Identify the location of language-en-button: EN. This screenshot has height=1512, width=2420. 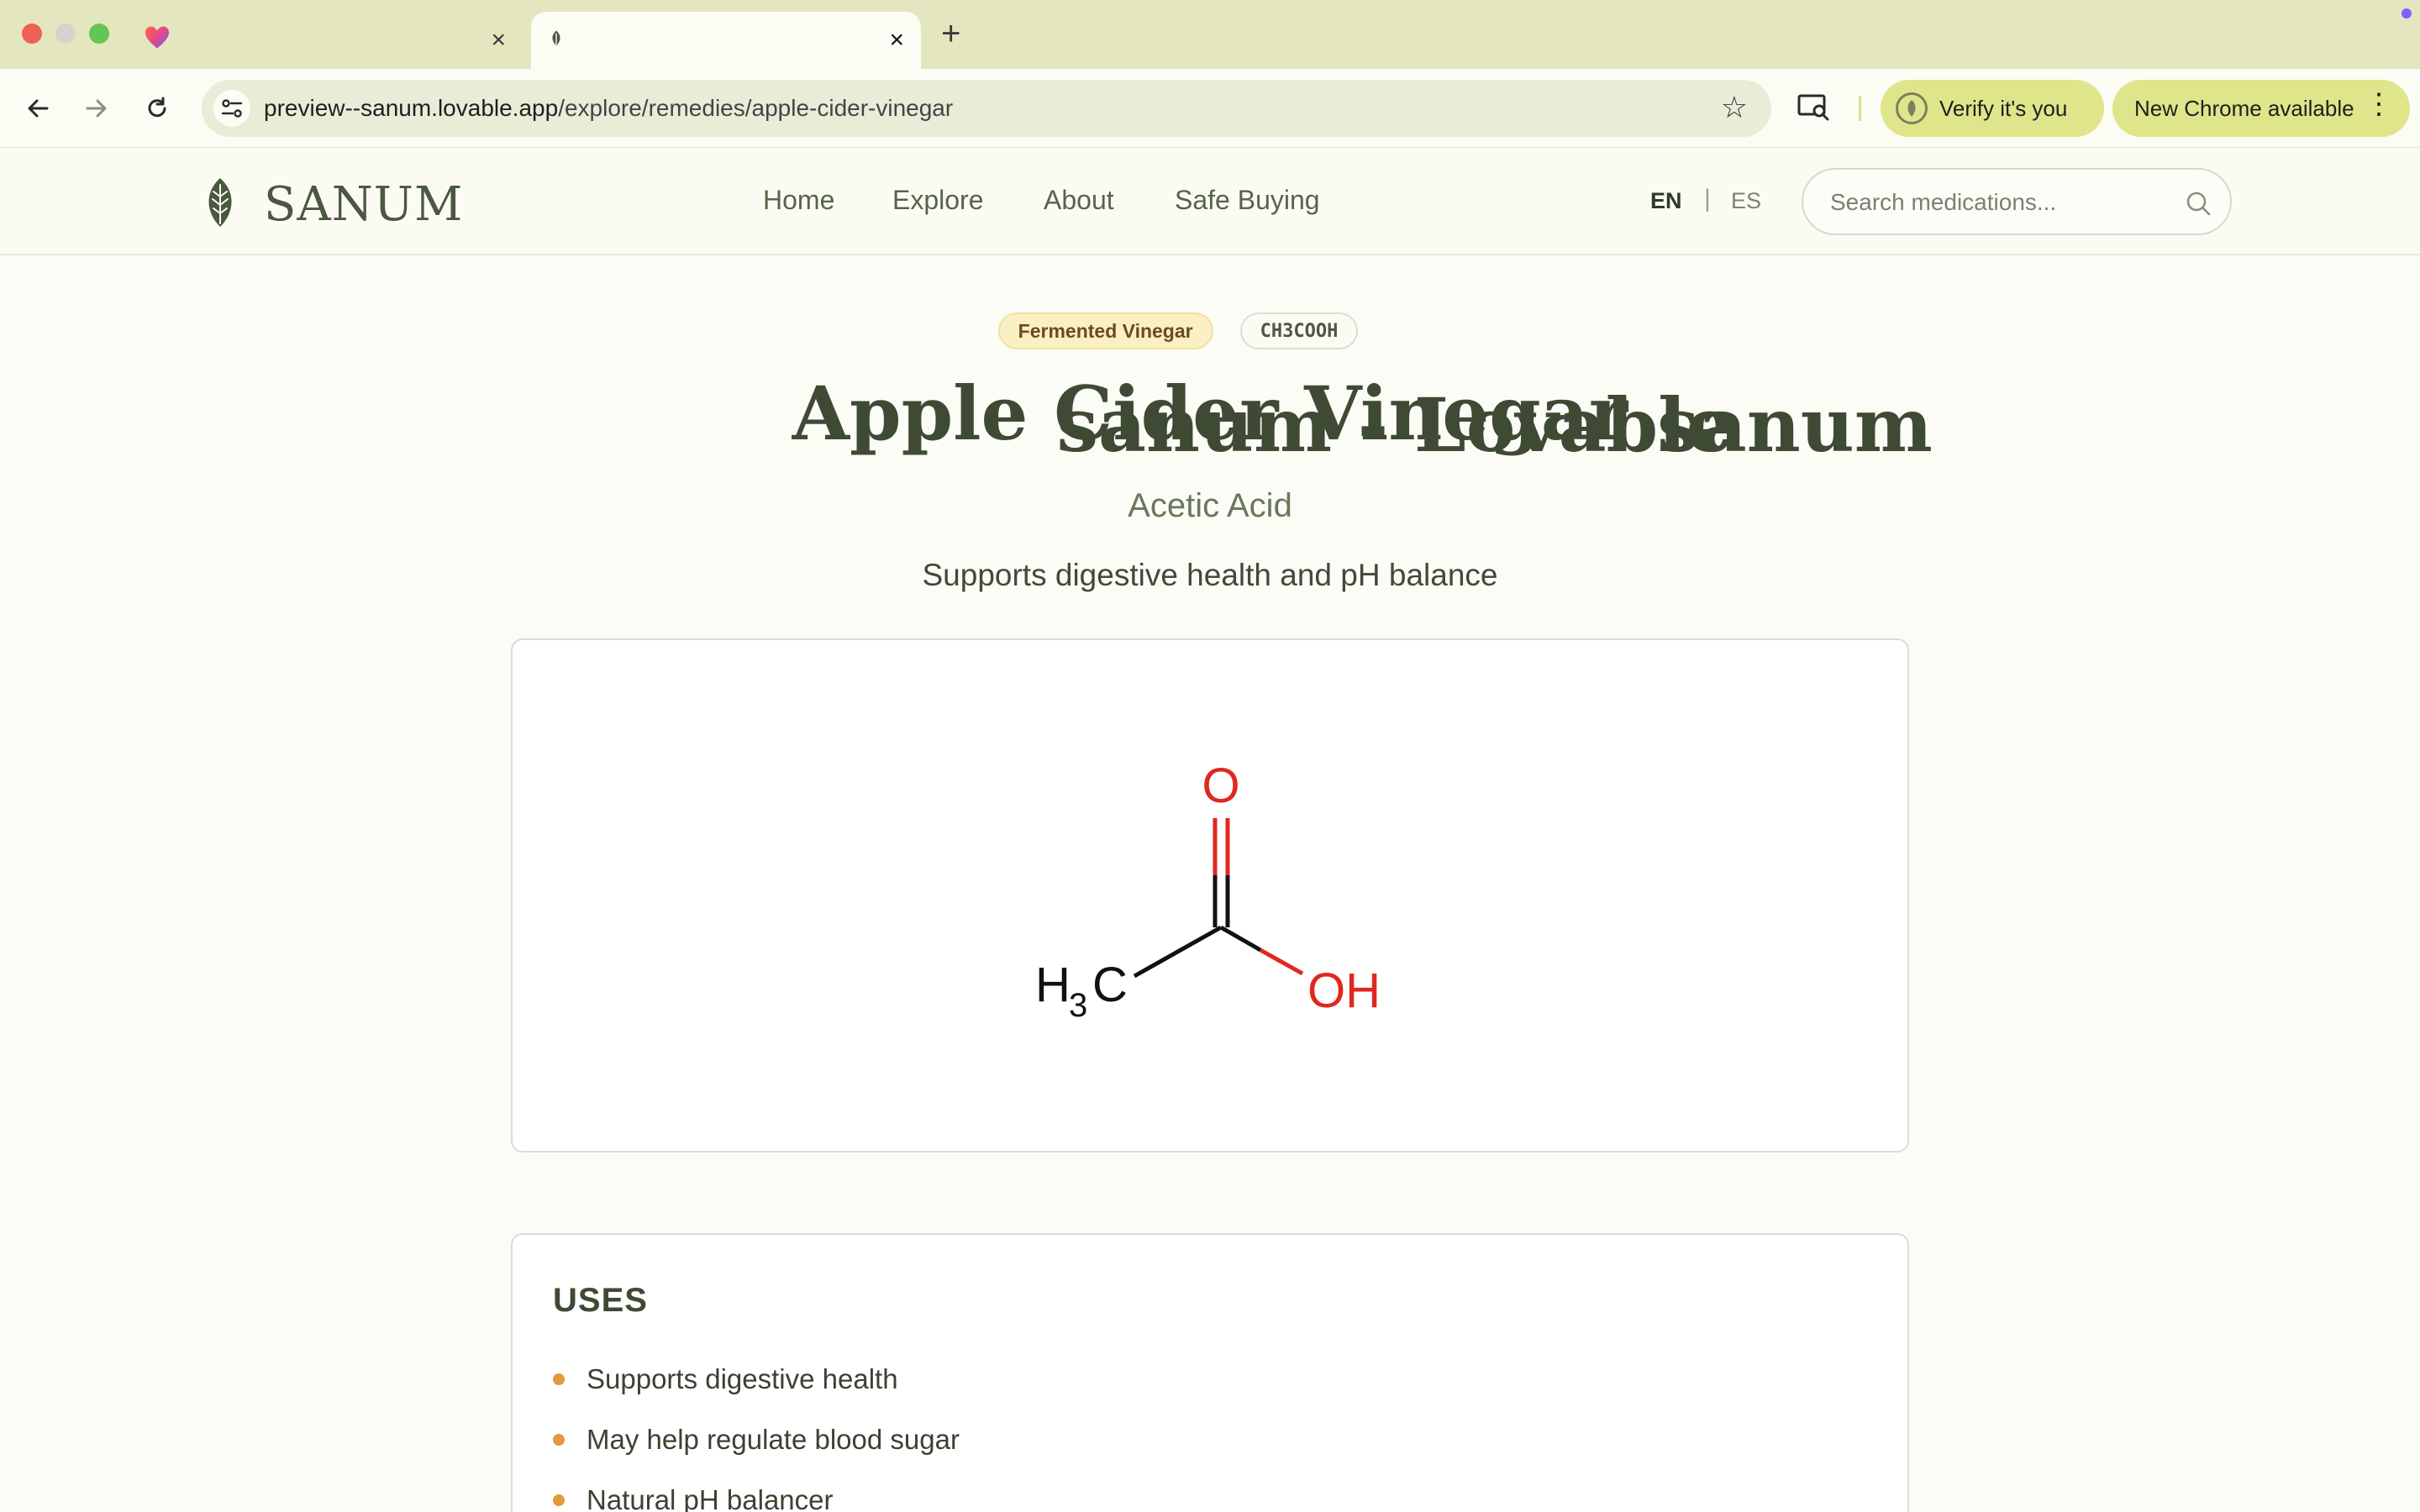
(1666, 201).